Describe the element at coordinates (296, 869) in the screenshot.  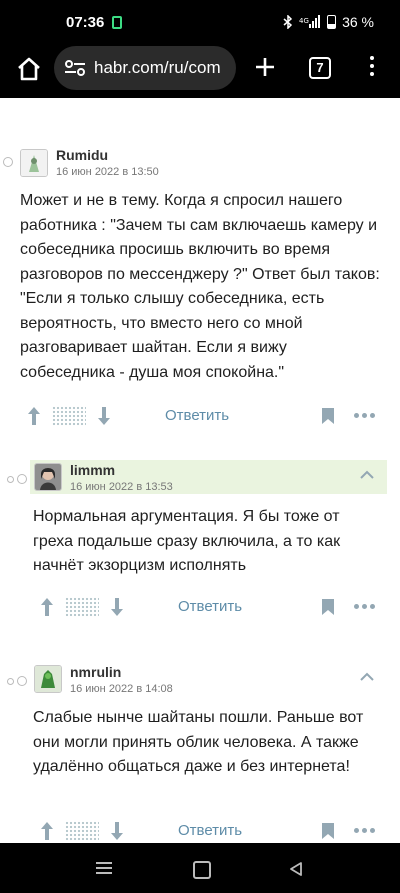
I see `back-icon` at that location.